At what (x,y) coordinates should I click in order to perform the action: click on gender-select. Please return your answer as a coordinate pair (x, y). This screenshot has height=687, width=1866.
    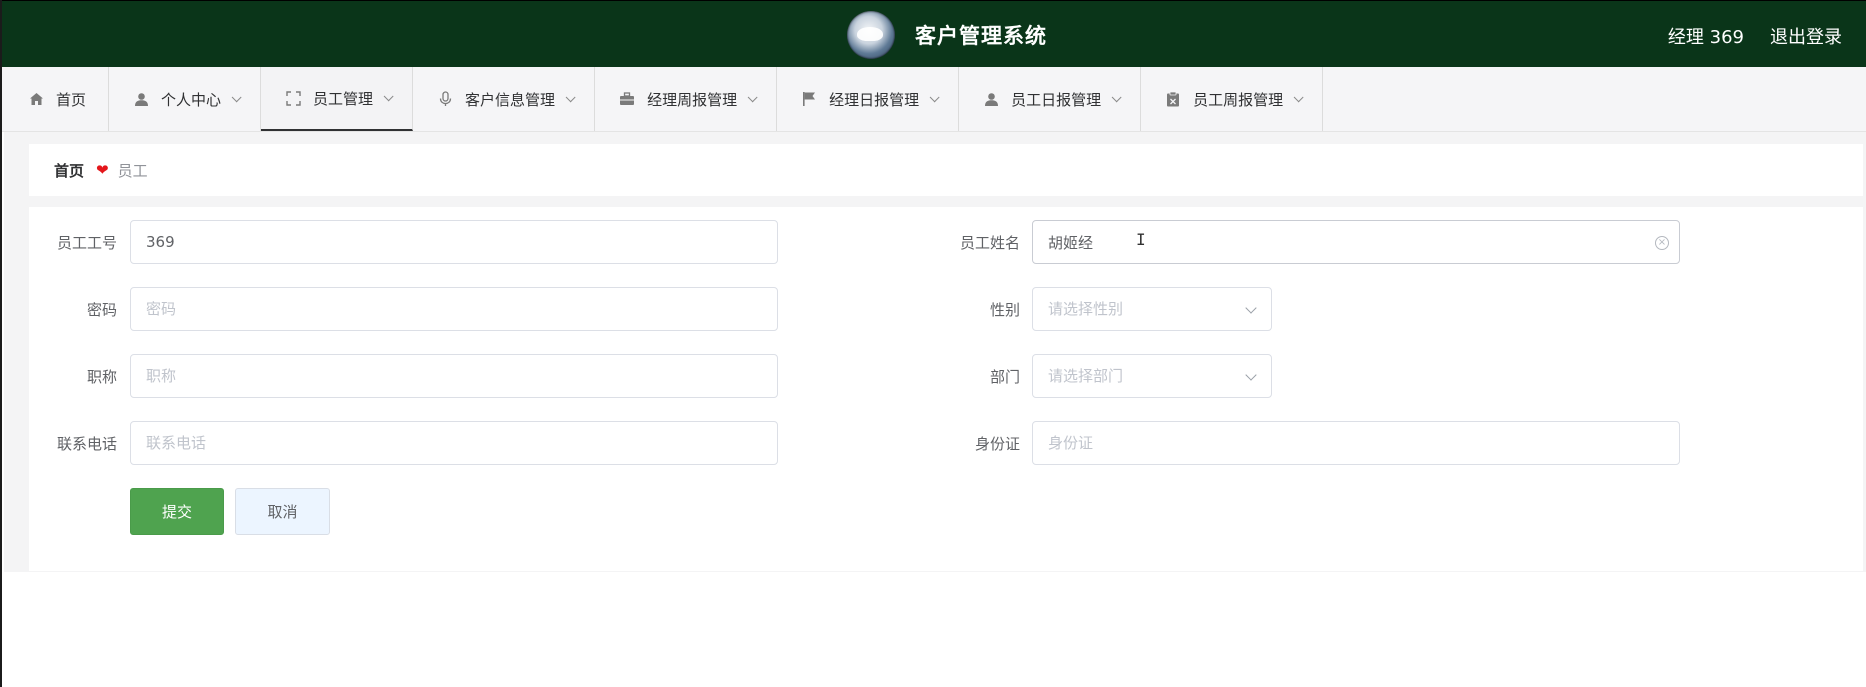
    Looking at the image, I should click on (1152, 309).